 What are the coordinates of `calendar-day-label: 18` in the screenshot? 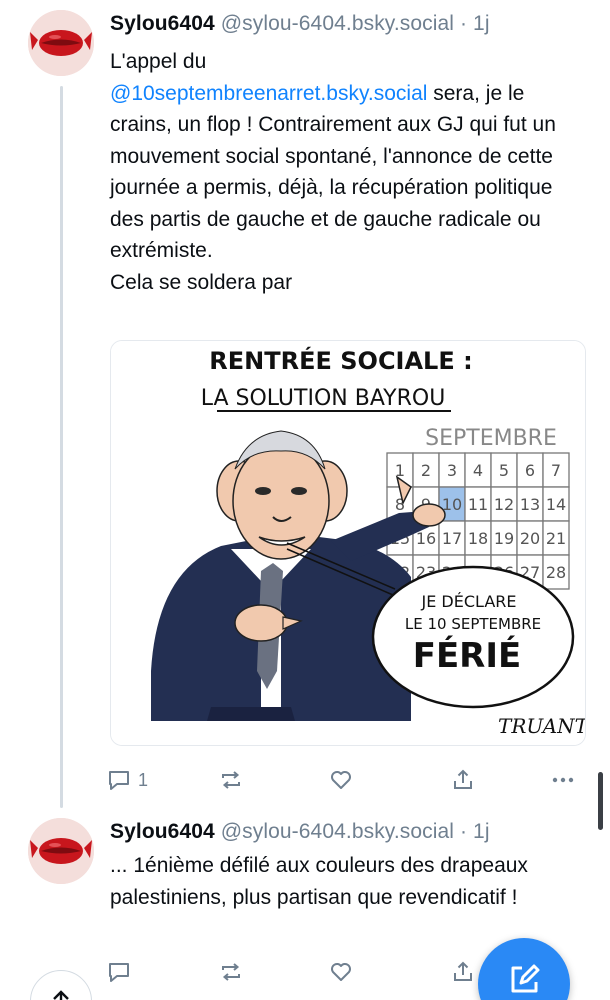 It's located at (478, 538).